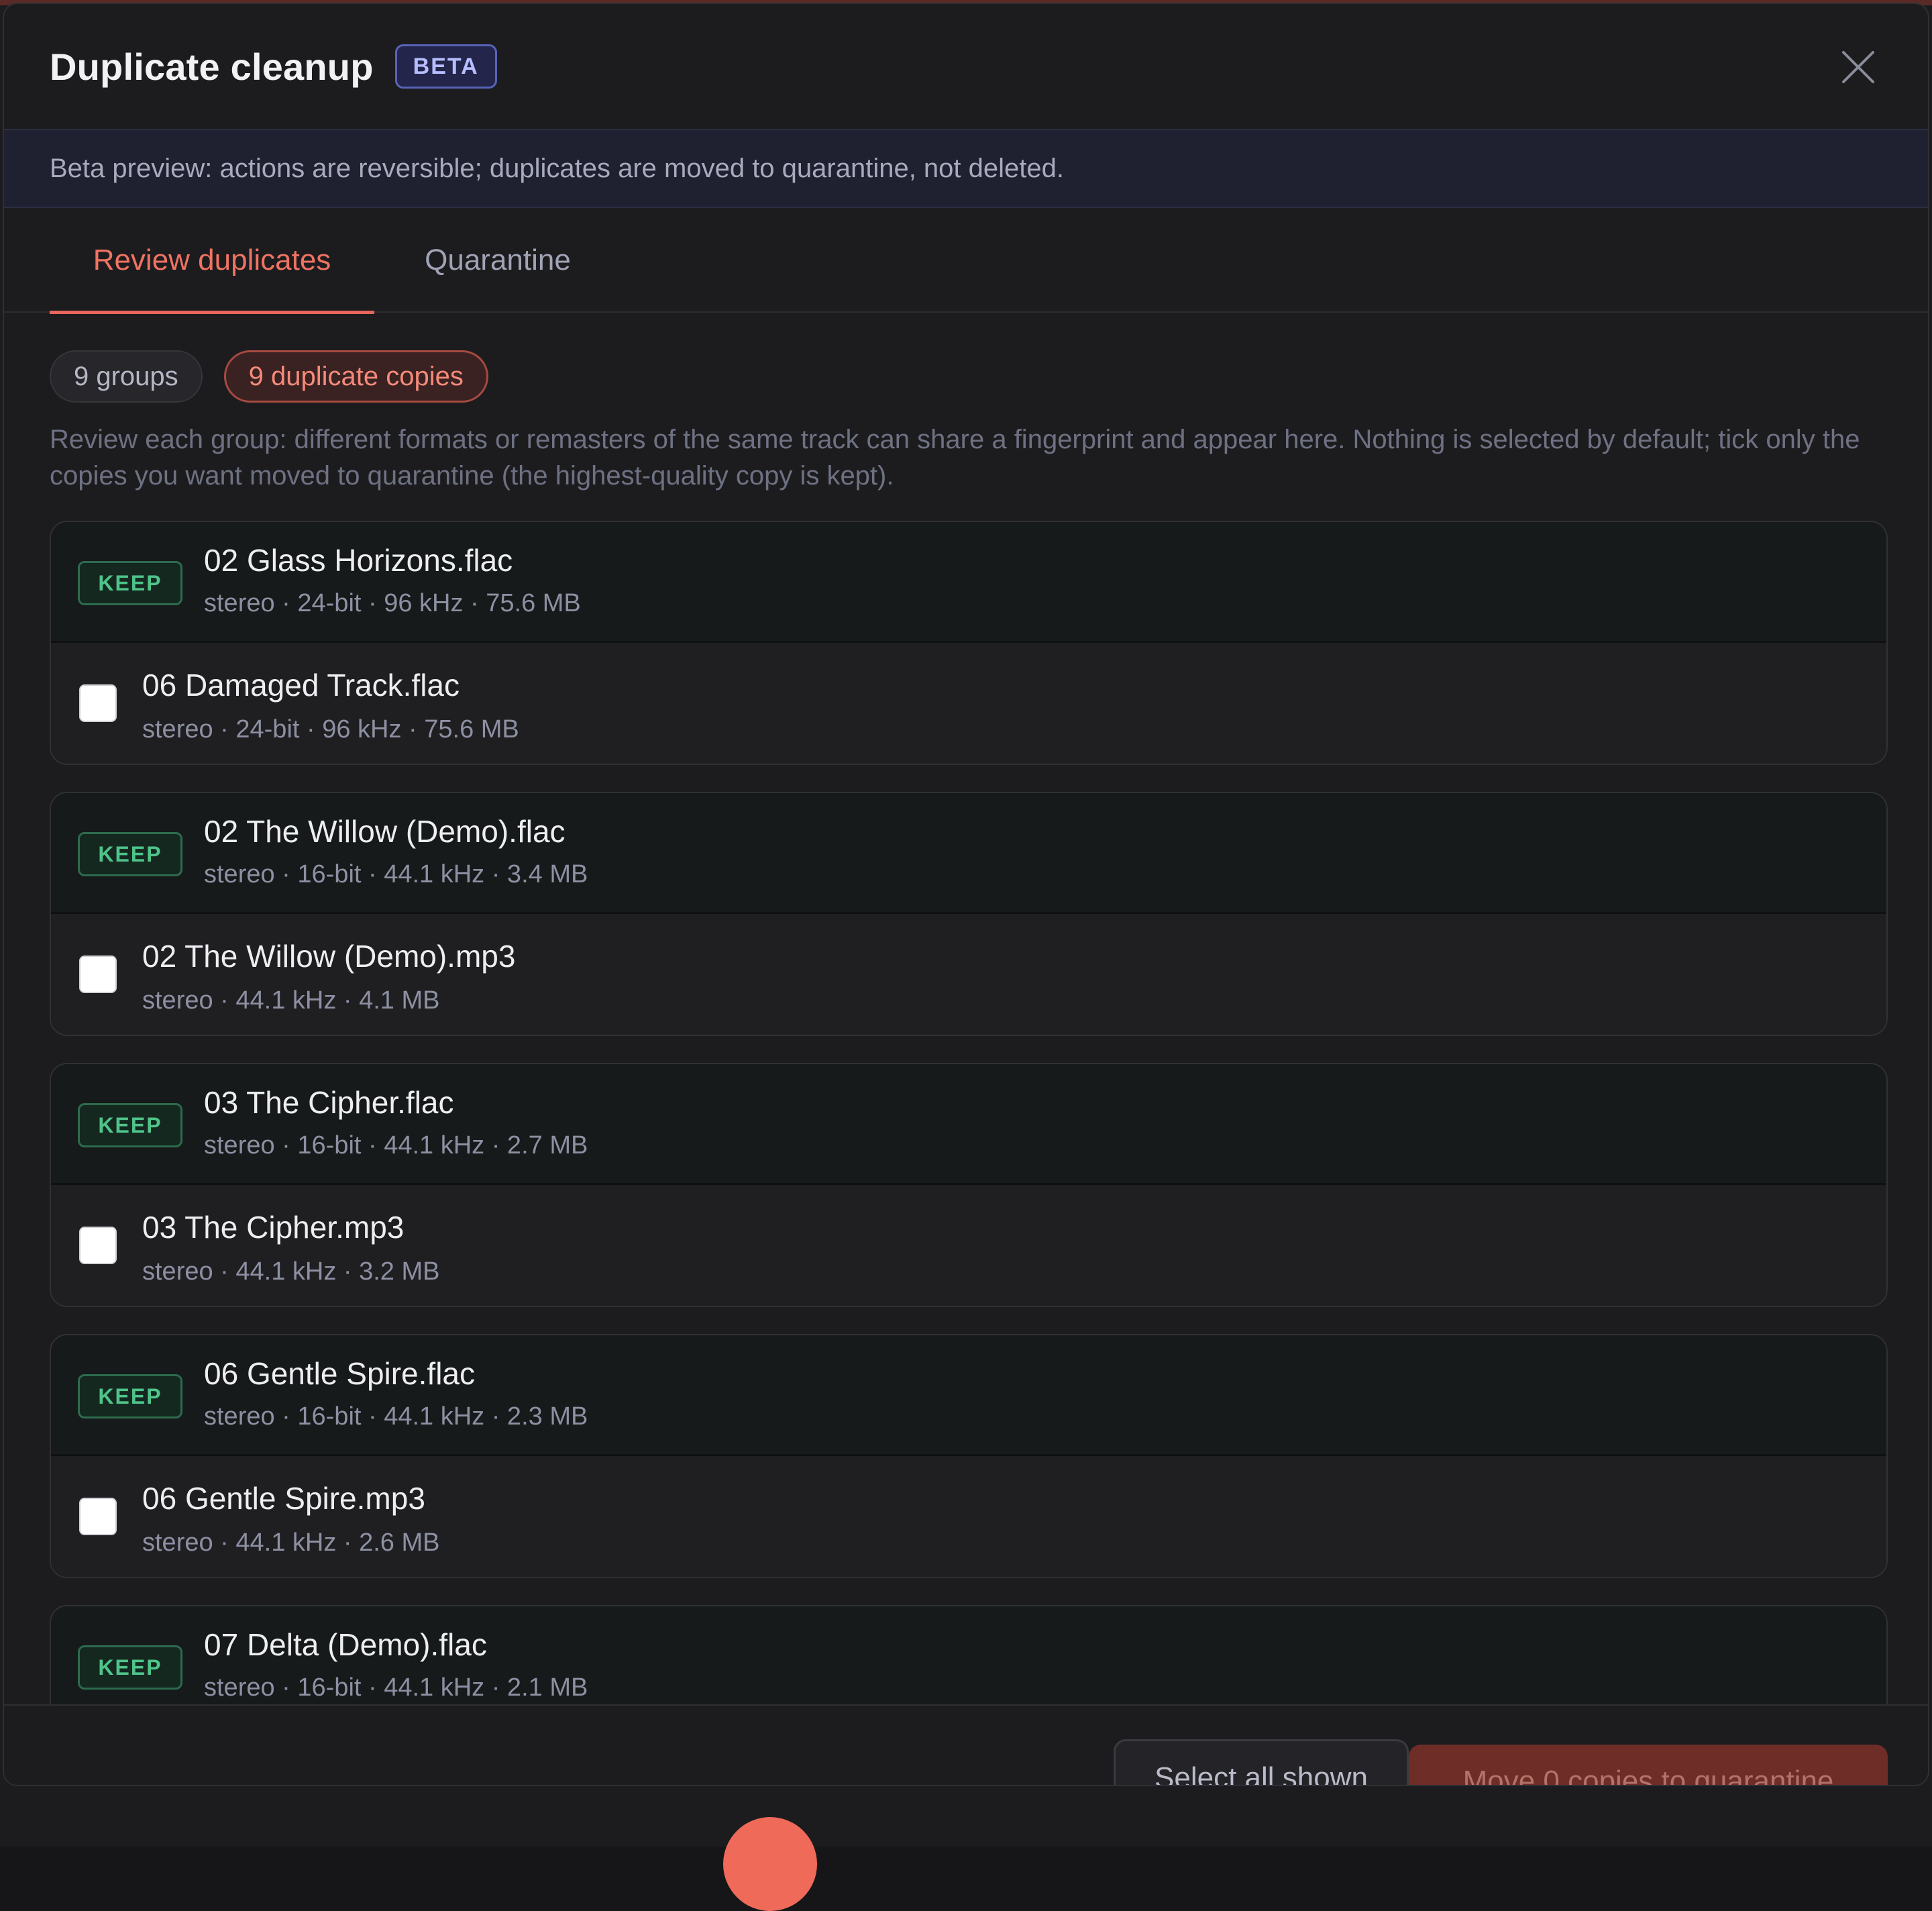 This screenshot has width=1932, height=1911. What do you see at coordinates (497, 260) in the screenshot?
I see `tab-quarantine: Quarantine` at bounding box center [497, 260].